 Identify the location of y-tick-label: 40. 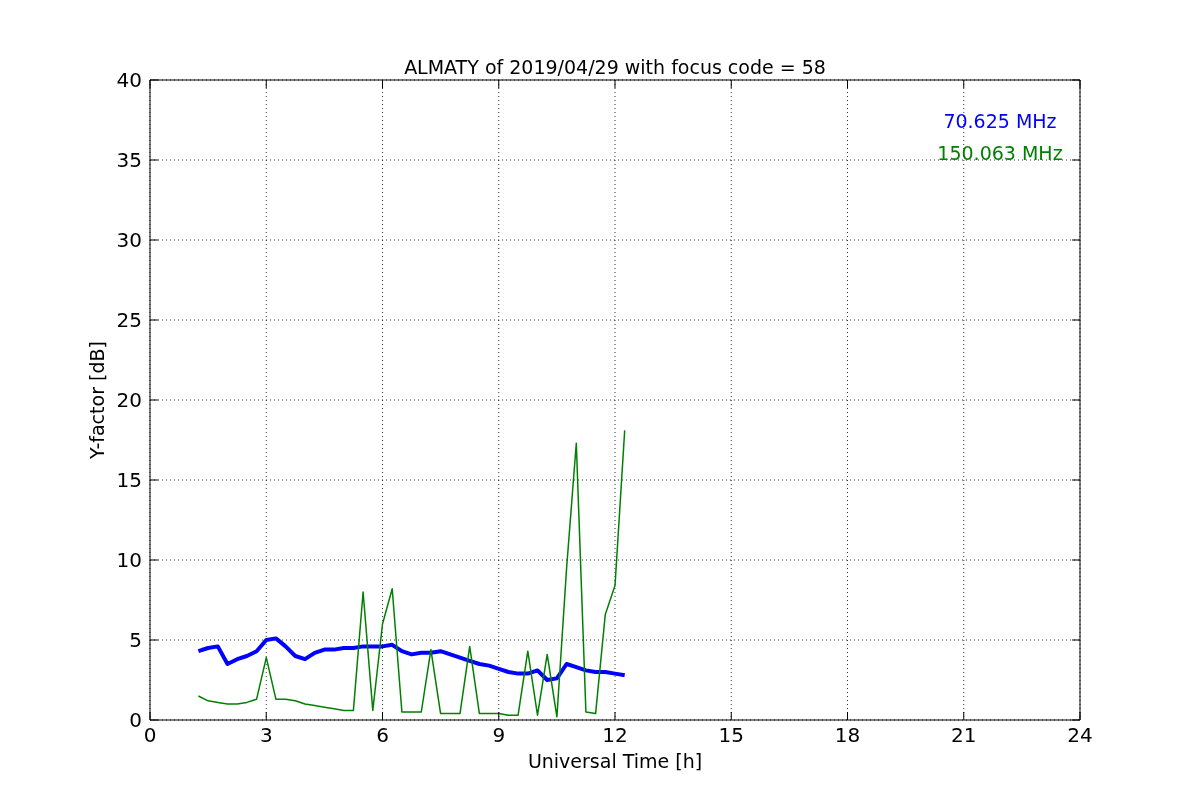
(129, 80).